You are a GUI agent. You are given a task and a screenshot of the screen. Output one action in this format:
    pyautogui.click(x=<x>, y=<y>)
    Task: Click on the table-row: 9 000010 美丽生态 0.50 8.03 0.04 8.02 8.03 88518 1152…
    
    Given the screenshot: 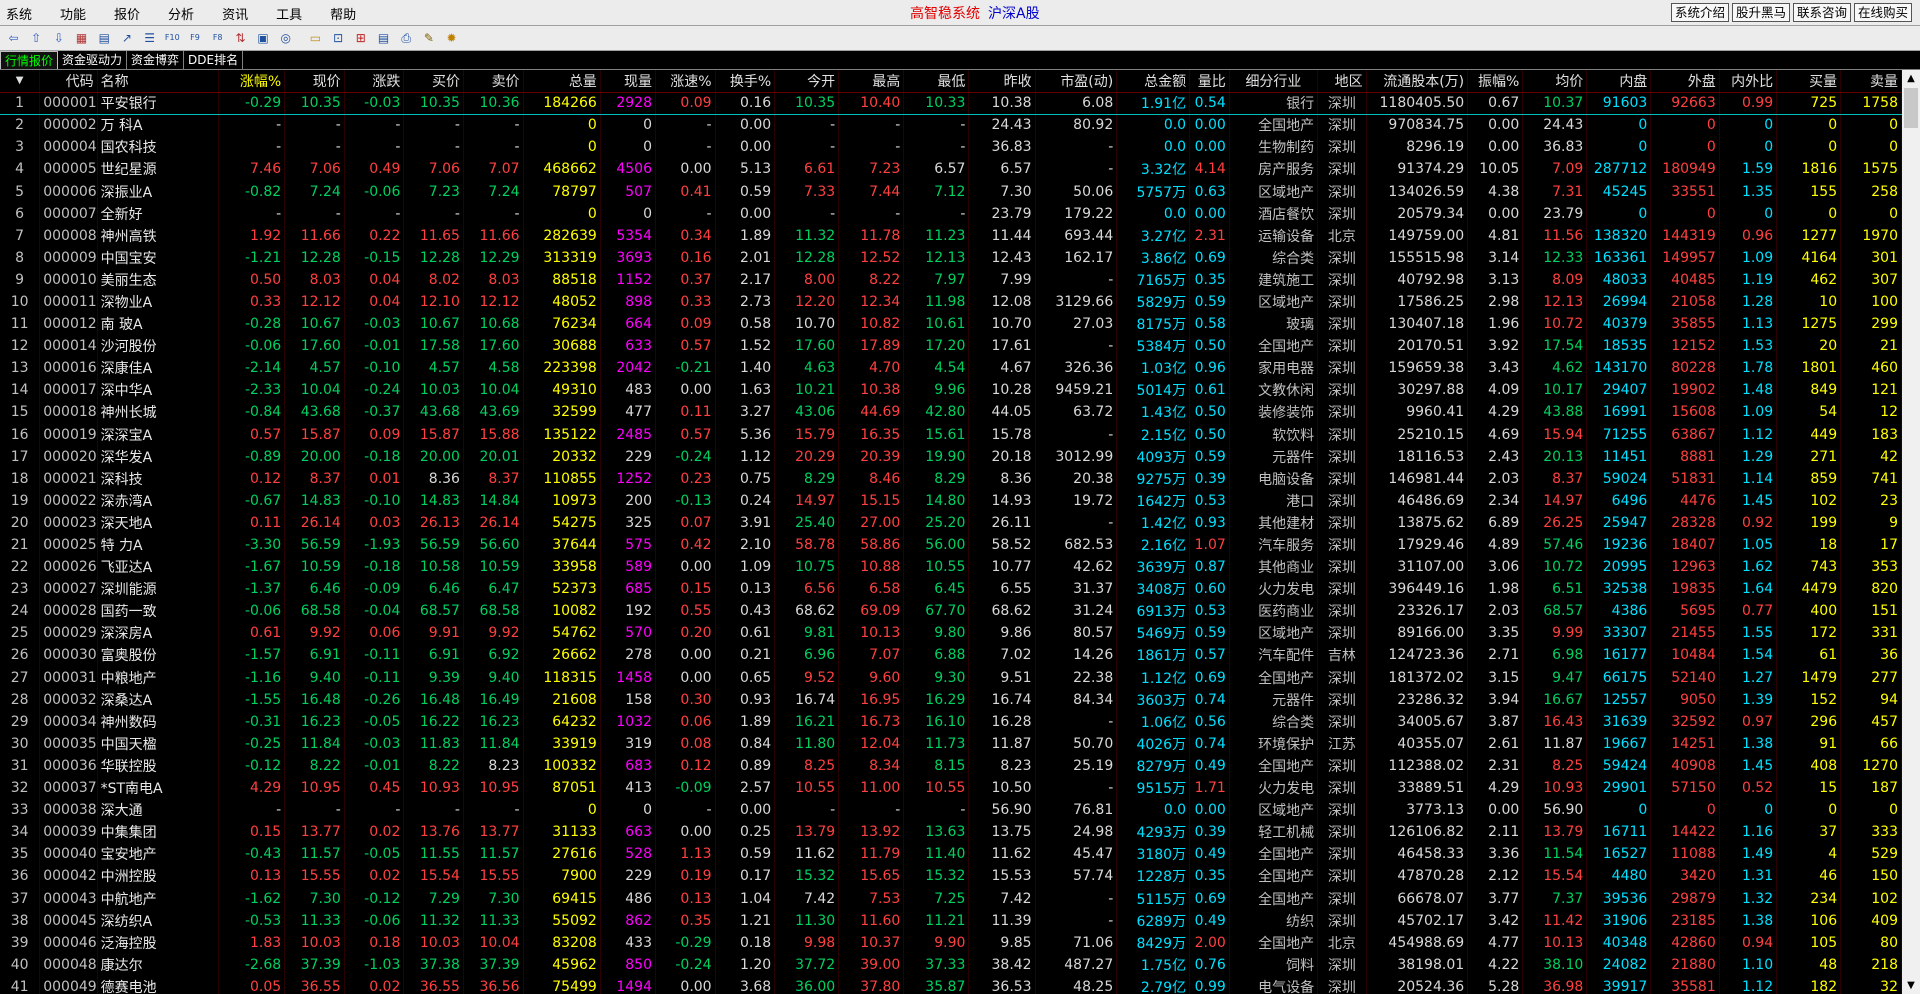 What is the action you would take?
    pyautogui.click(x=951, y=279)
    